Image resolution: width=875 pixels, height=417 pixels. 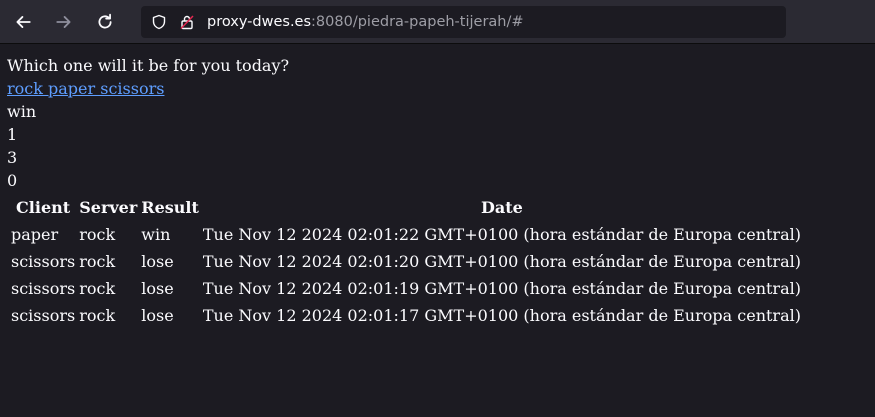 What do you see at coordinates (22, 111) in the screenshot?
I see `last-result: win` at bounding box center [22, 111].